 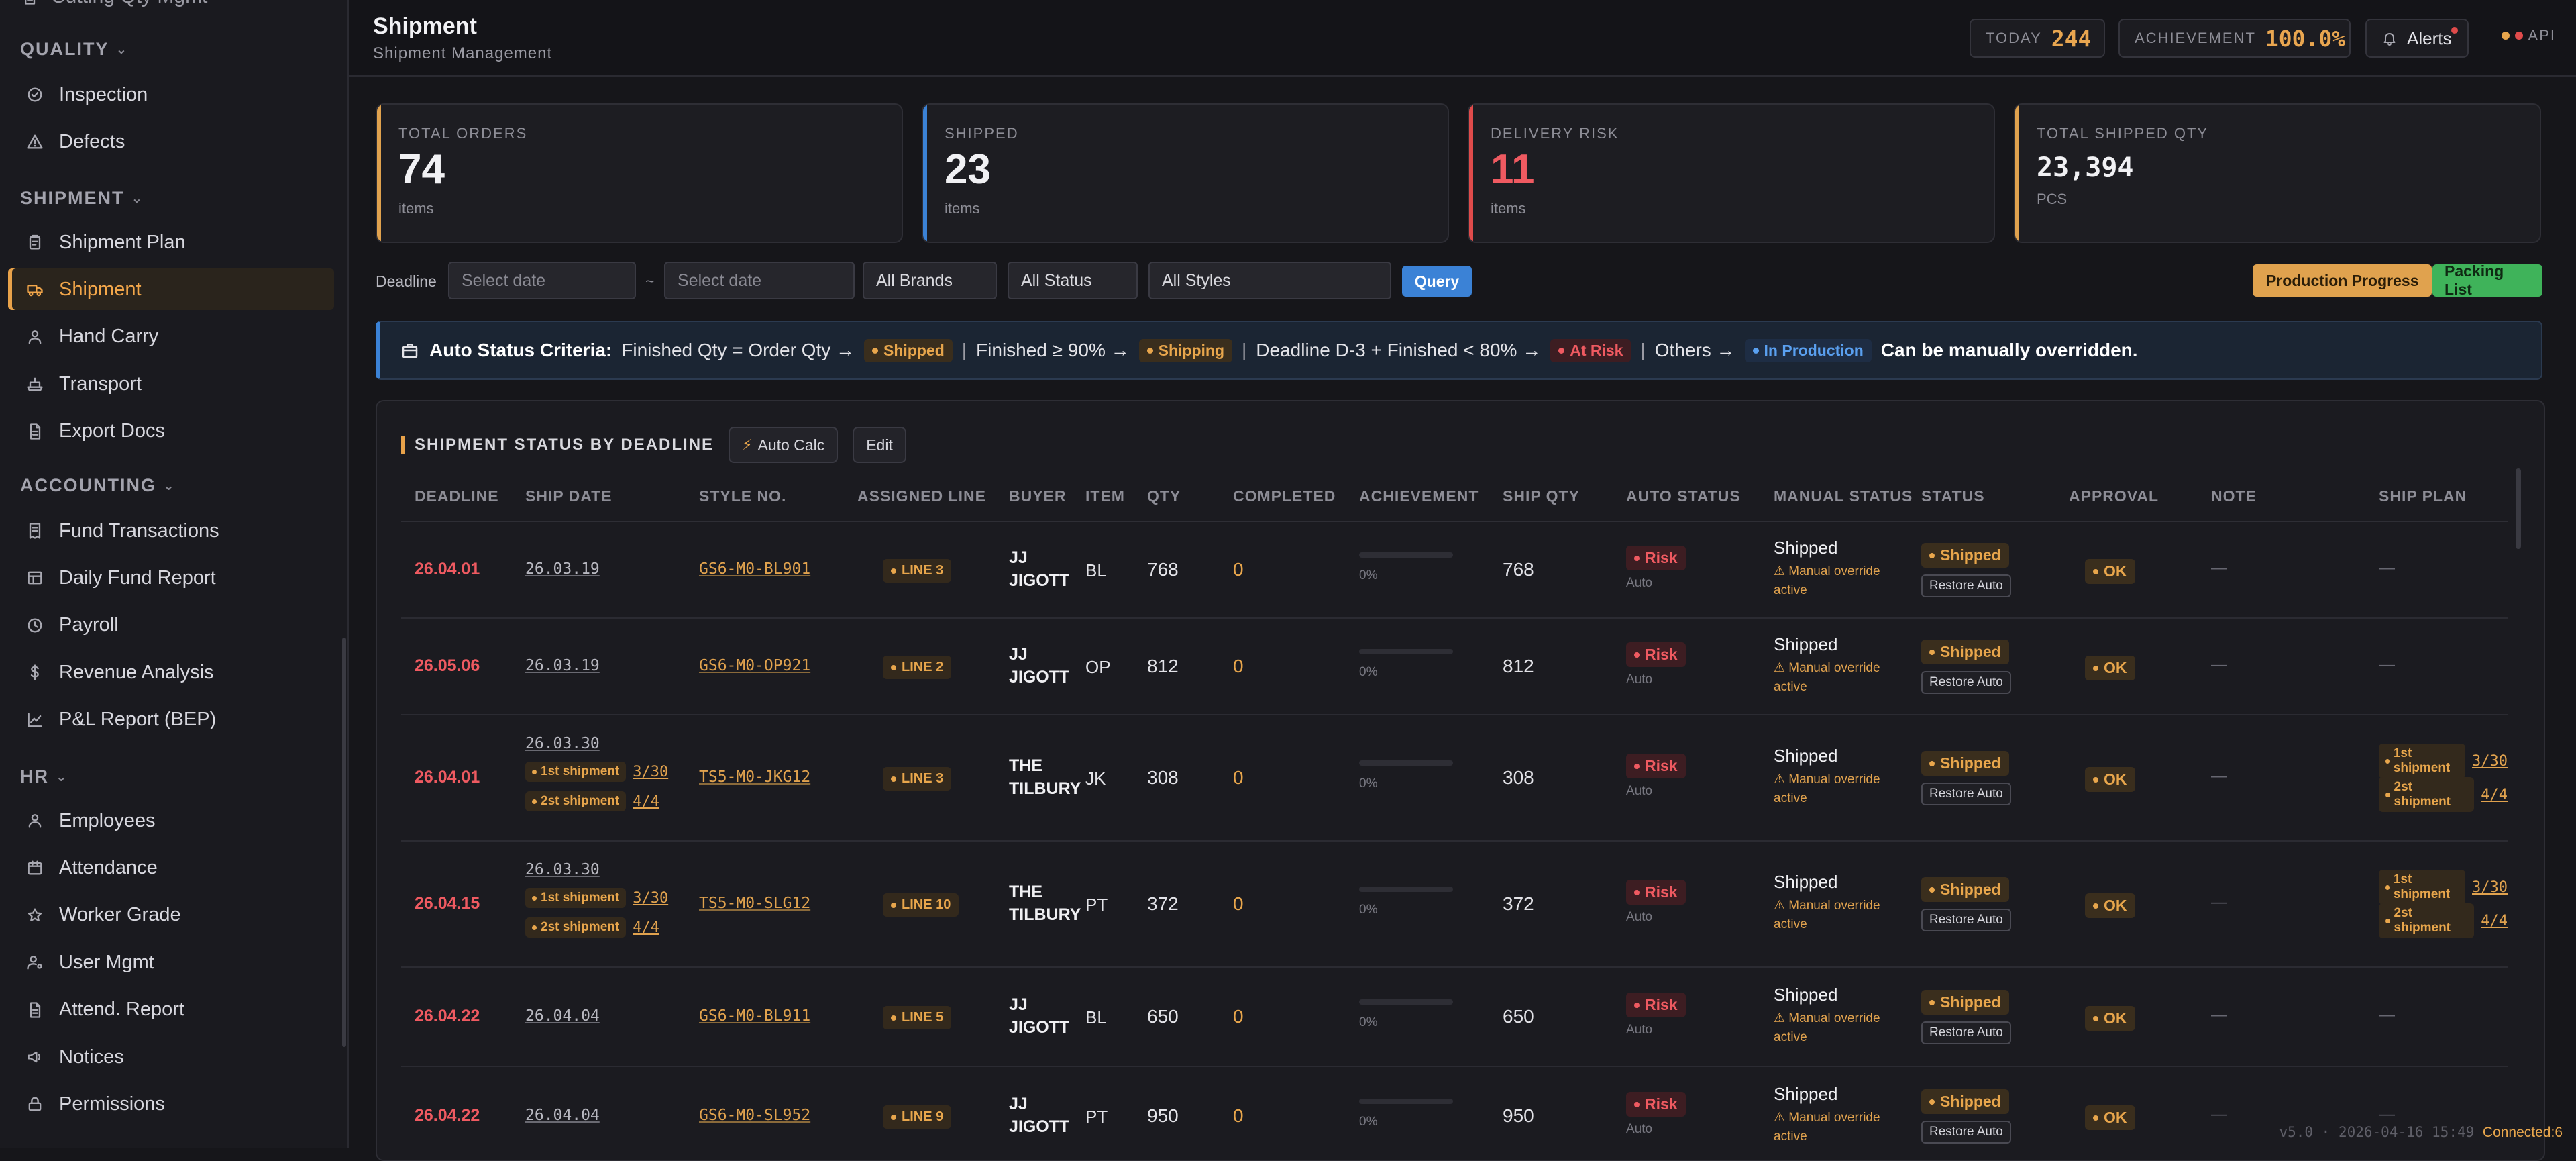 What do you see at coordinates (1105, 496) in the screenshot?
I see `column-header: ITEM` at bounding box center [1105, 496].